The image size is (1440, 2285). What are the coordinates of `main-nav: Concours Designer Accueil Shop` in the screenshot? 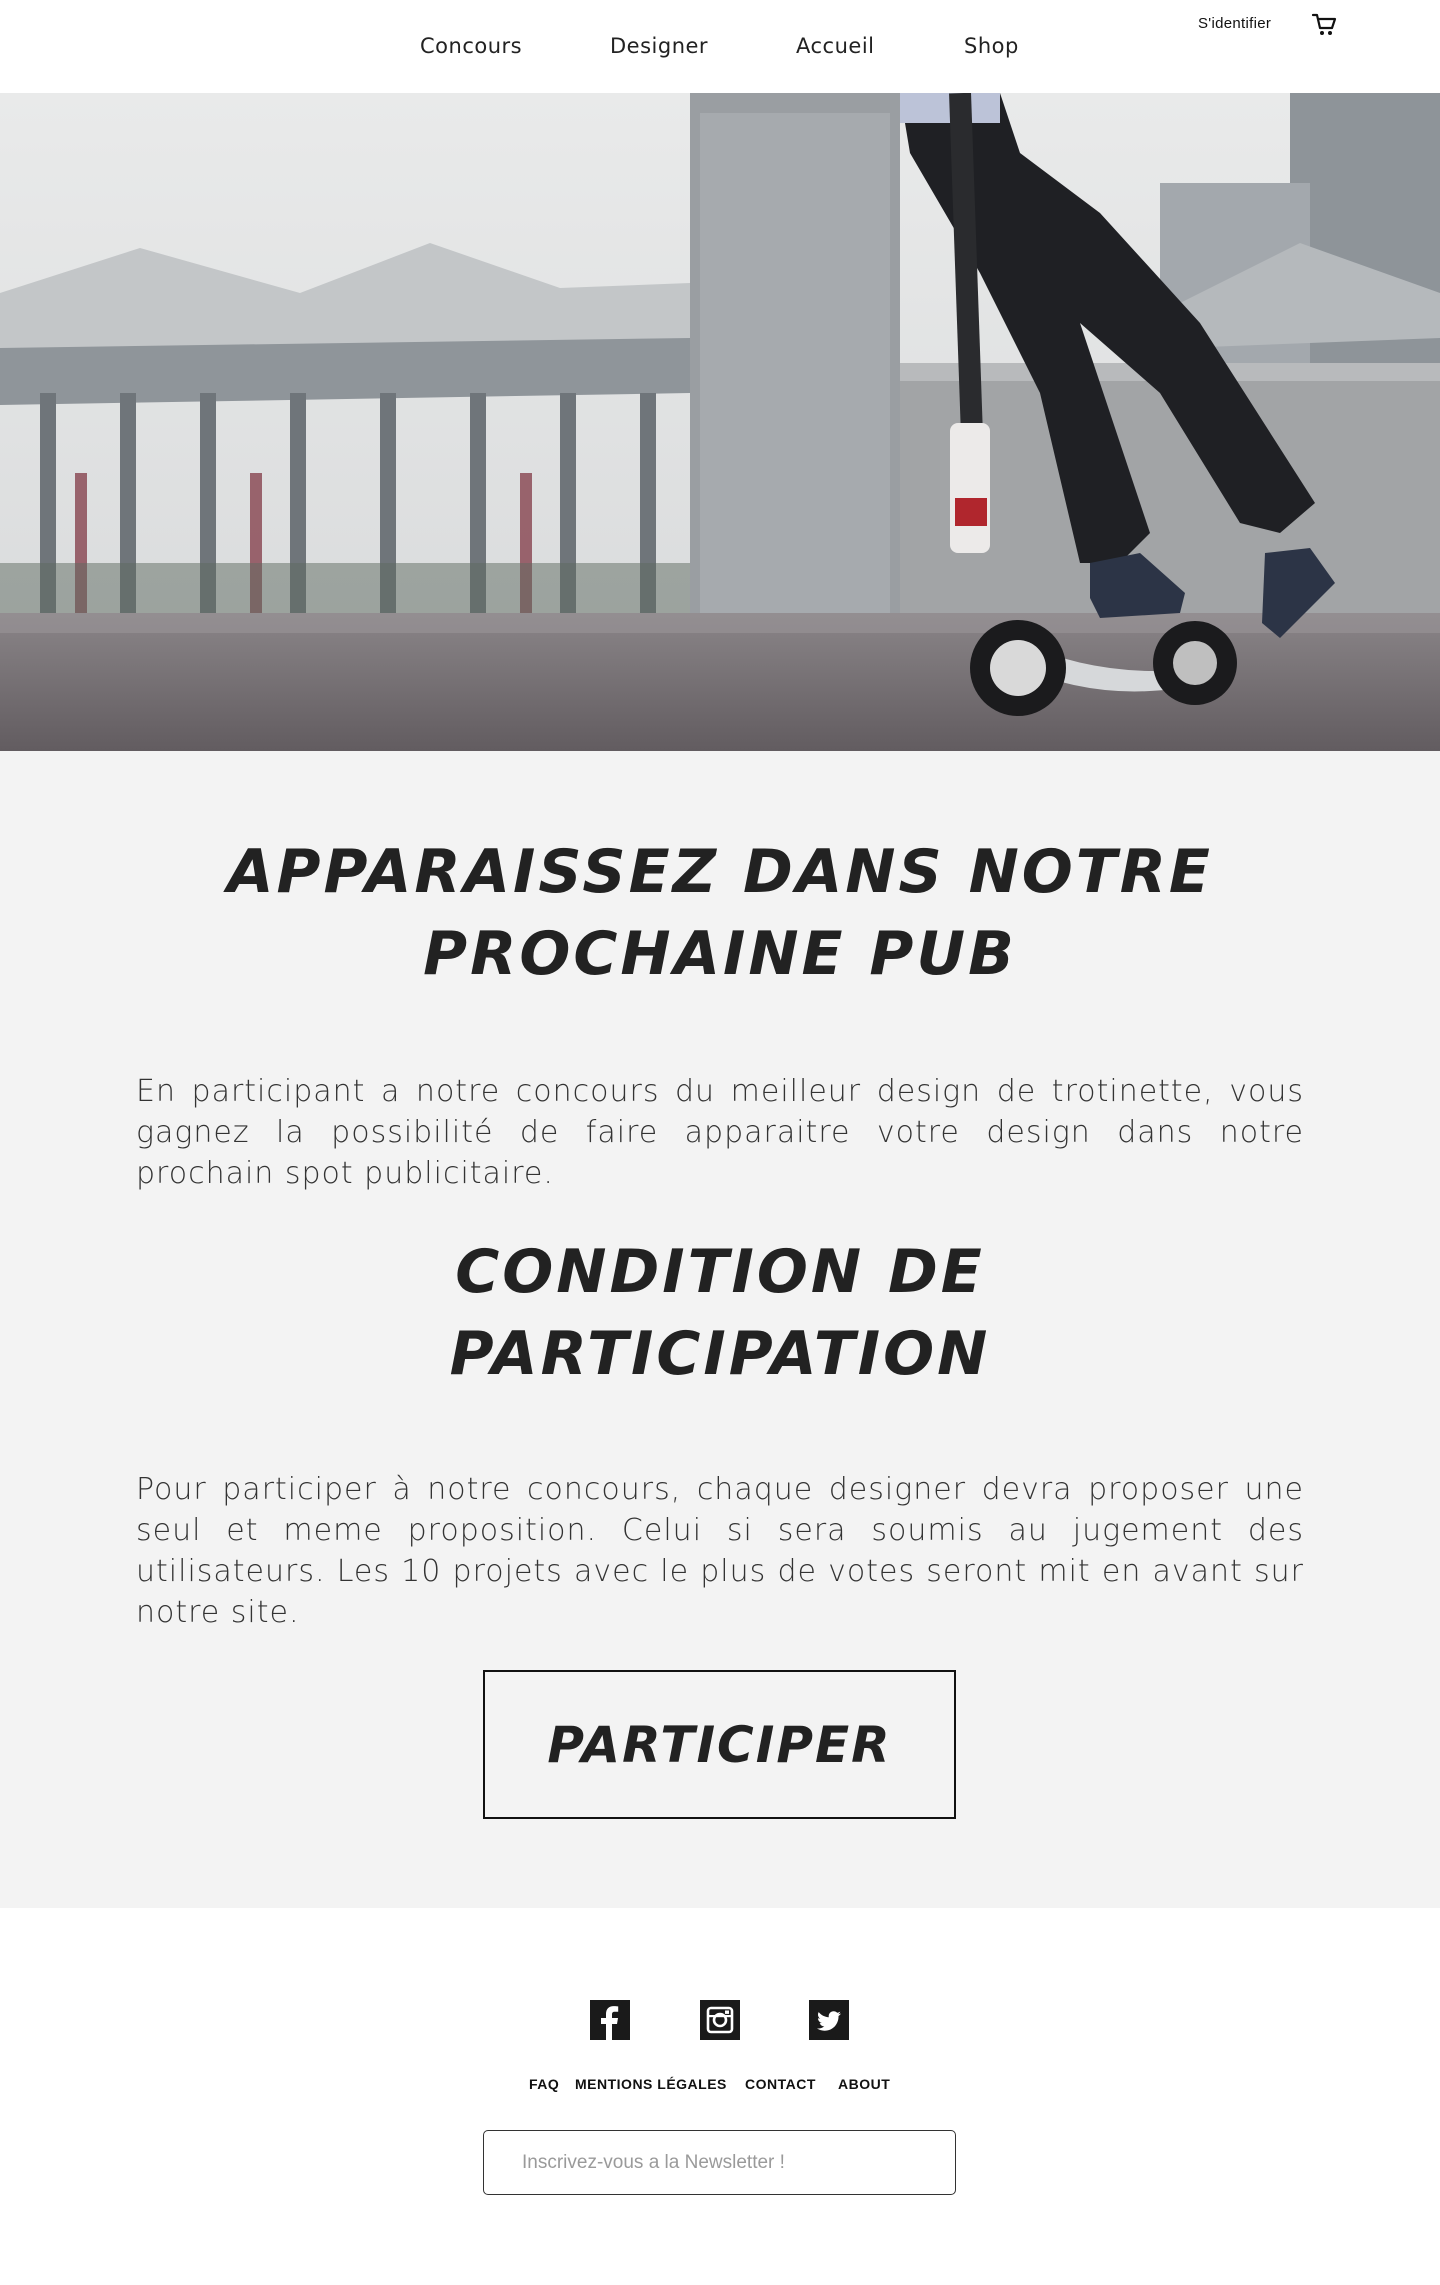 It's located at (720, 46).